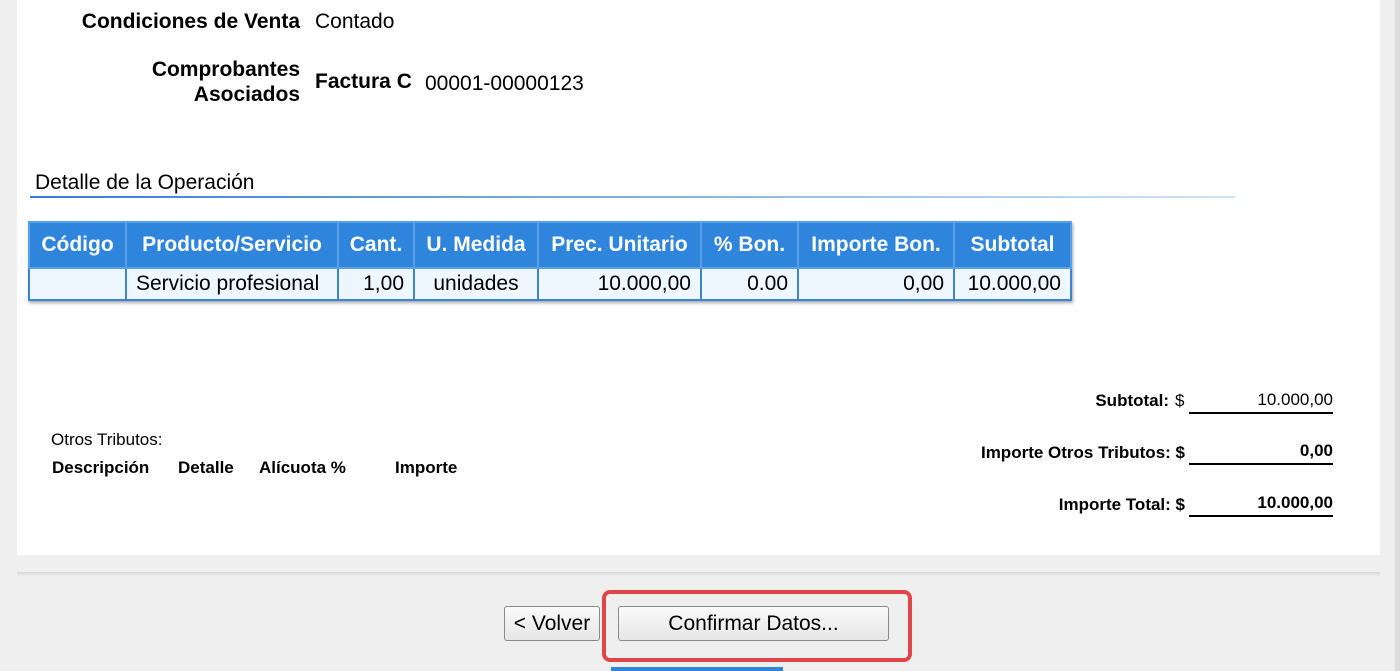 The height and width of the screenshot is (671, 1400). What do you see at coordinates (426, 467) in the screenshot?
I see `otros-col-importe: Importe` at bounding box center [426, 467].